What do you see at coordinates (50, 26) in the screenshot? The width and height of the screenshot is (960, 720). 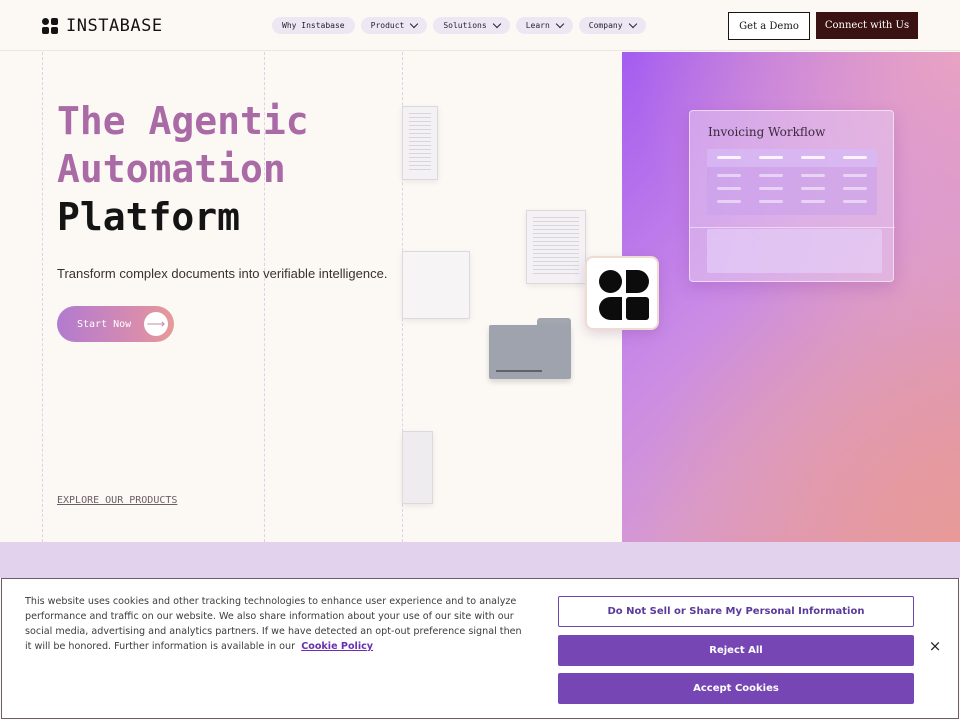 I see `logo-icon` at bounding box center [50, 26].